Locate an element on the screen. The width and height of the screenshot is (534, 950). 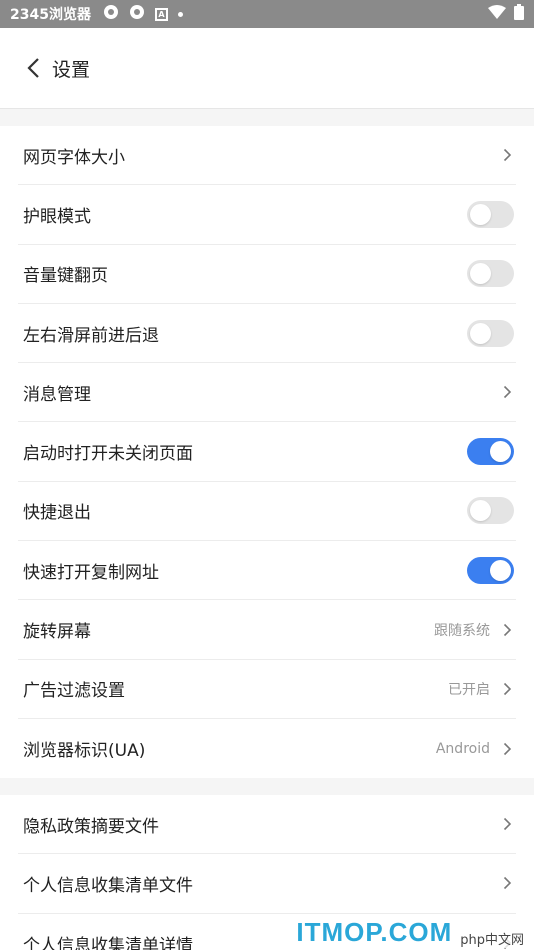
settings-row-label: 消息管理 is located at coordinates (57, 394).